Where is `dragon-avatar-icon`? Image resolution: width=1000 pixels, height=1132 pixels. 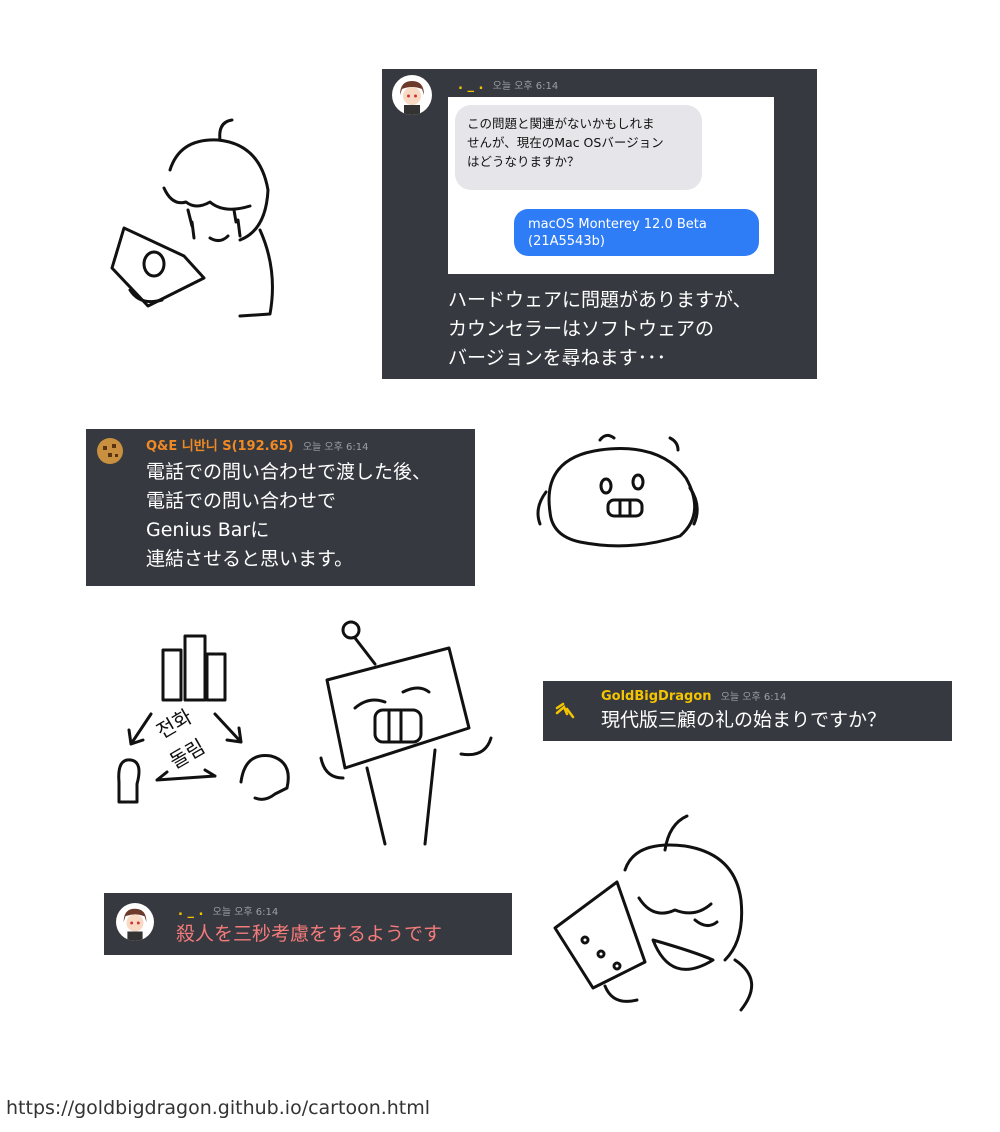
dragon-avatar-icon is located at coordinates (565, 711).